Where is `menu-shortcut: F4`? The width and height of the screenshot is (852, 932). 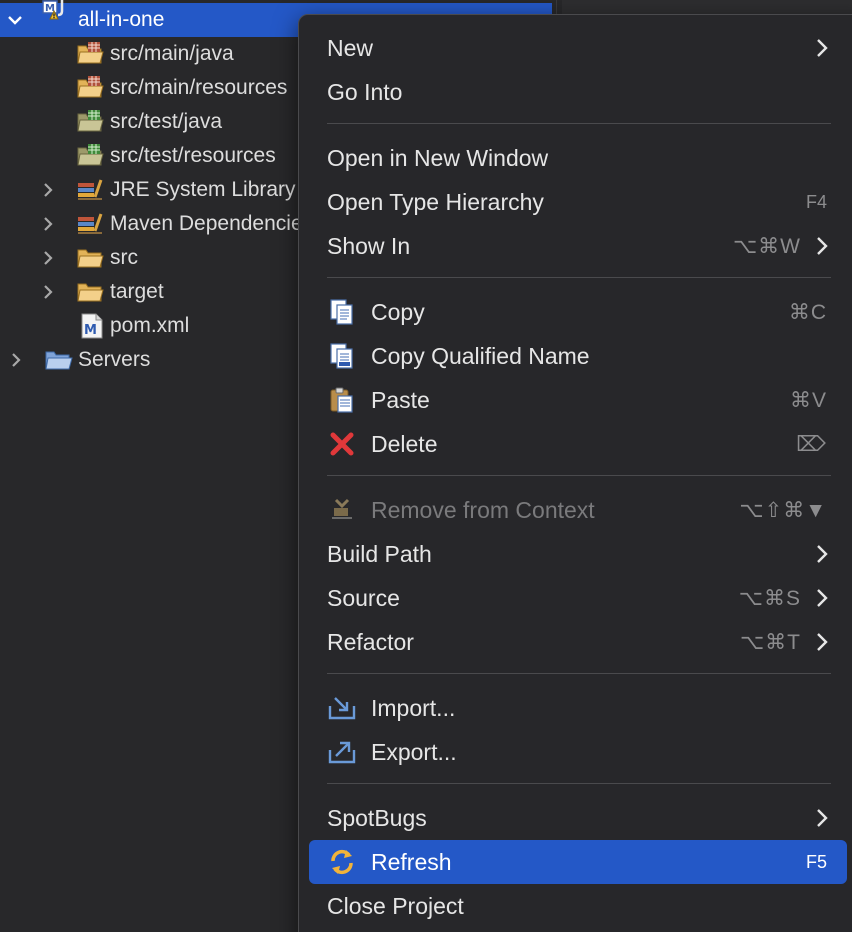 menu-shortcut: F4 is located at coordinates (816, 201).